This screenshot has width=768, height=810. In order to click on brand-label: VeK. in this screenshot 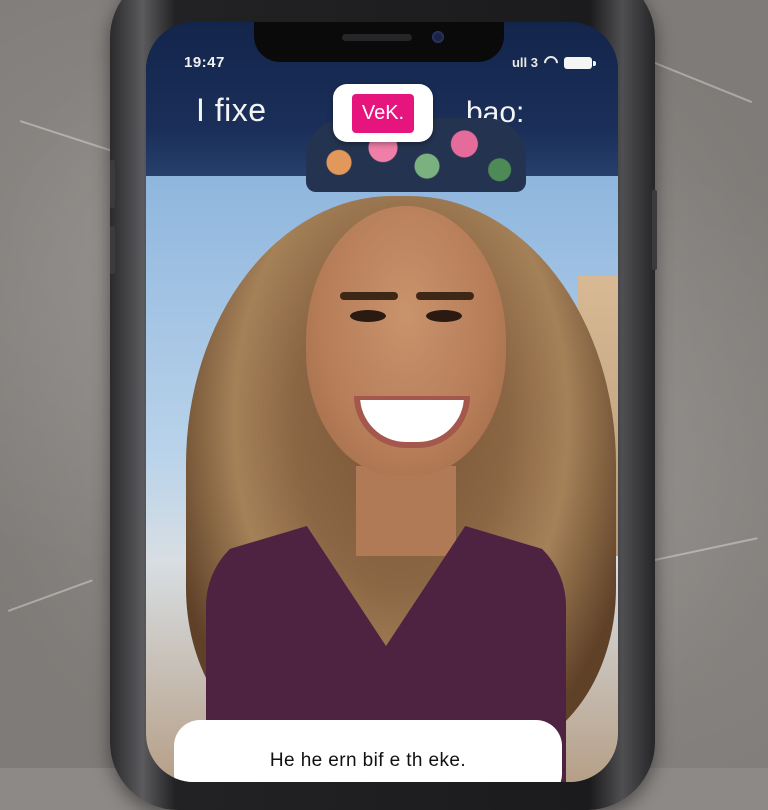, I will do `click(383, 113)`.